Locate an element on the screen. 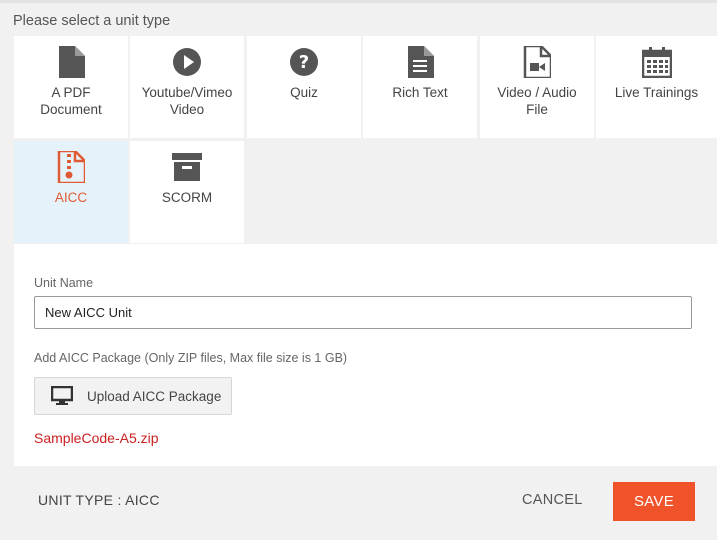  zip-file-icon is located at coordinates (71, 167).